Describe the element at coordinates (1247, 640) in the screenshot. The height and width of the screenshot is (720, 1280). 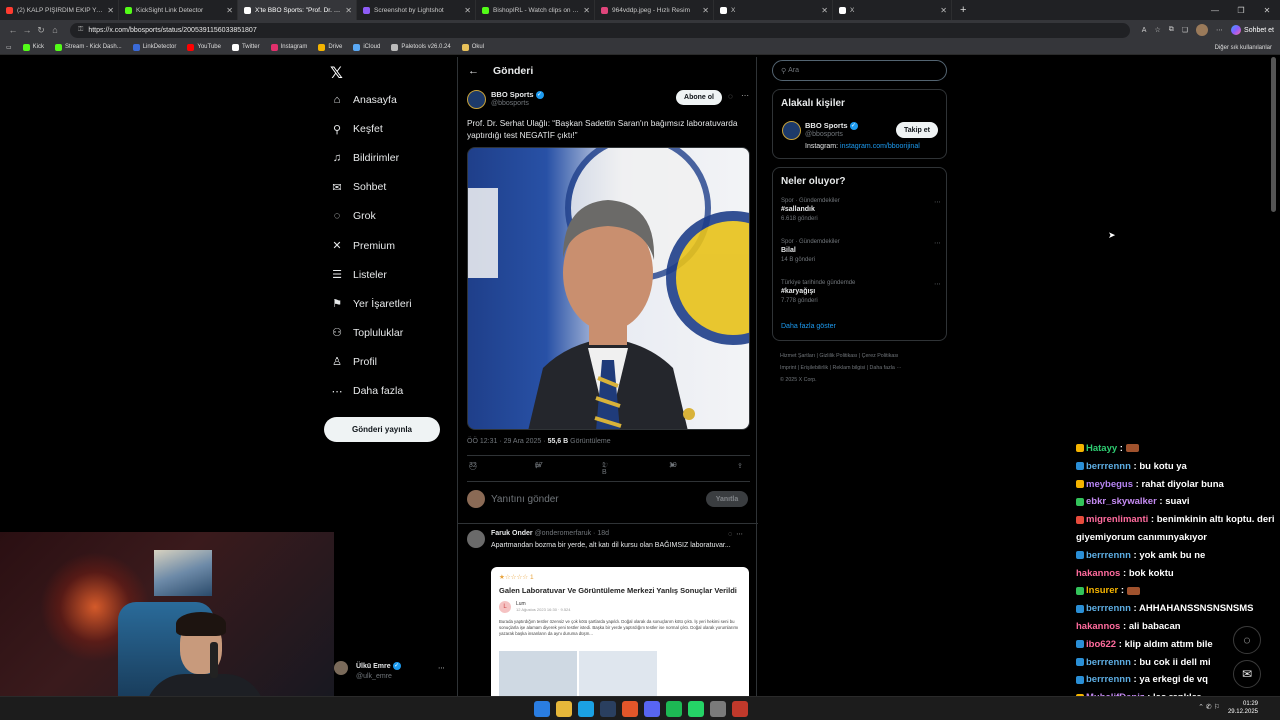
I see `grok-float-icon: ◌` at that location.